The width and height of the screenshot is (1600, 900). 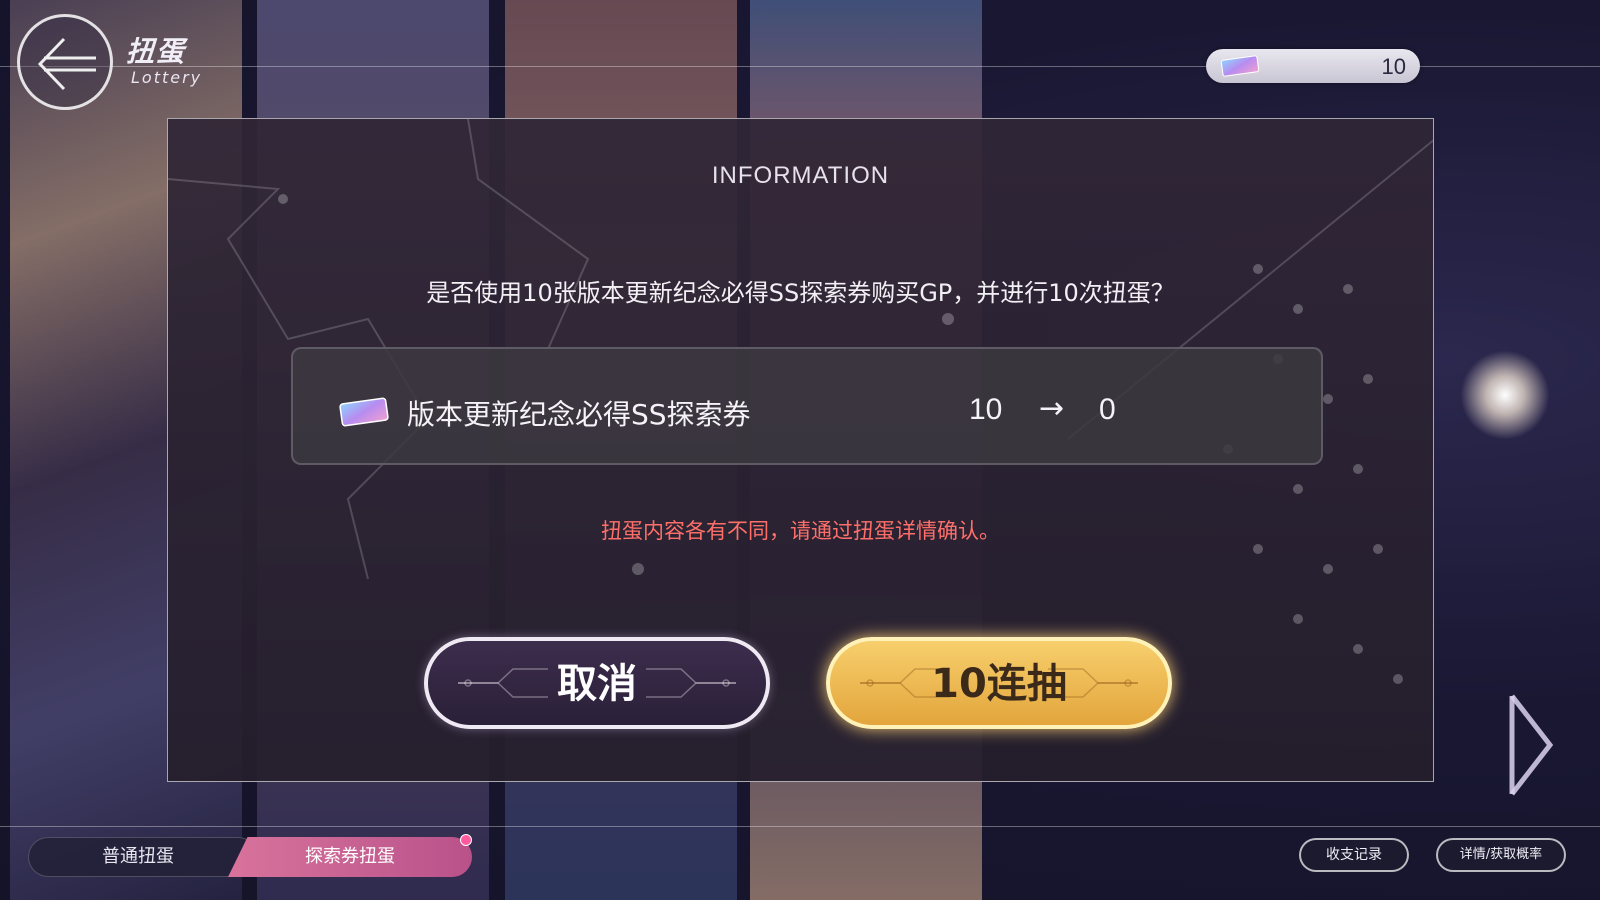 I want to click on cost-row: 版本更新纪念必得SS探索券 10 → 0, so click(x=807, y=406).